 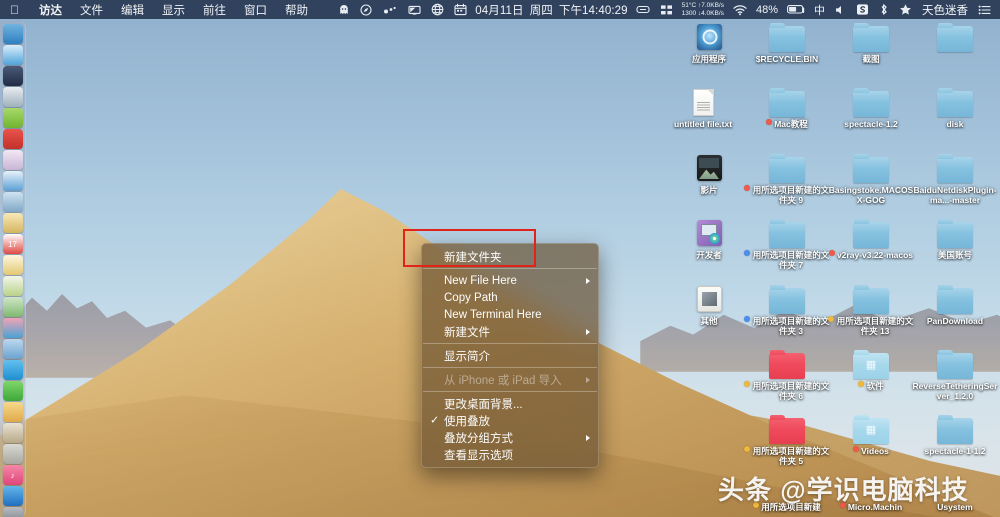 What do you see at coordinates (955, 375) in the screenshot?
I see `desktop-icon: ReverseTetheringServer_1.2.0` at bounding box center [955, 375].